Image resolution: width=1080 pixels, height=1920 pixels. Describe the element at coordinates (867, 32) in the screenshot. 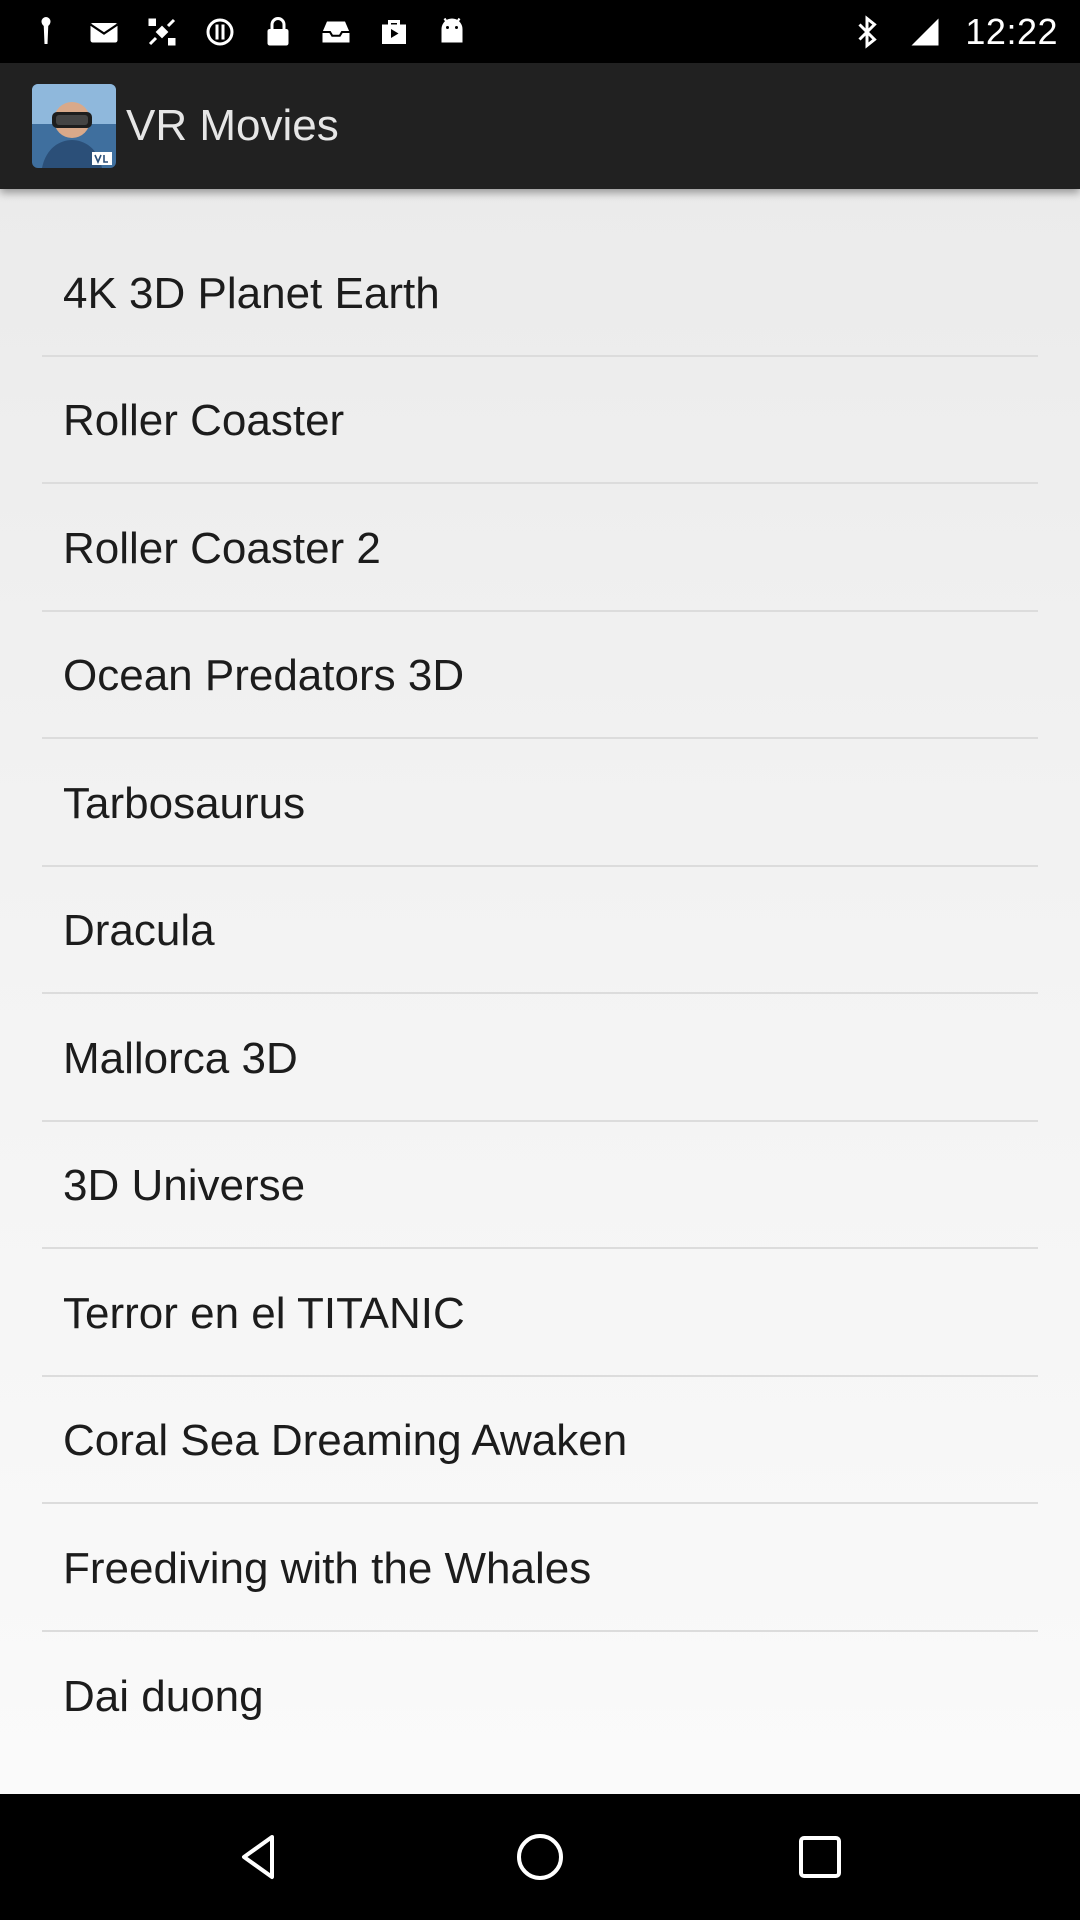

I see `bluetooth-icon` at that location.